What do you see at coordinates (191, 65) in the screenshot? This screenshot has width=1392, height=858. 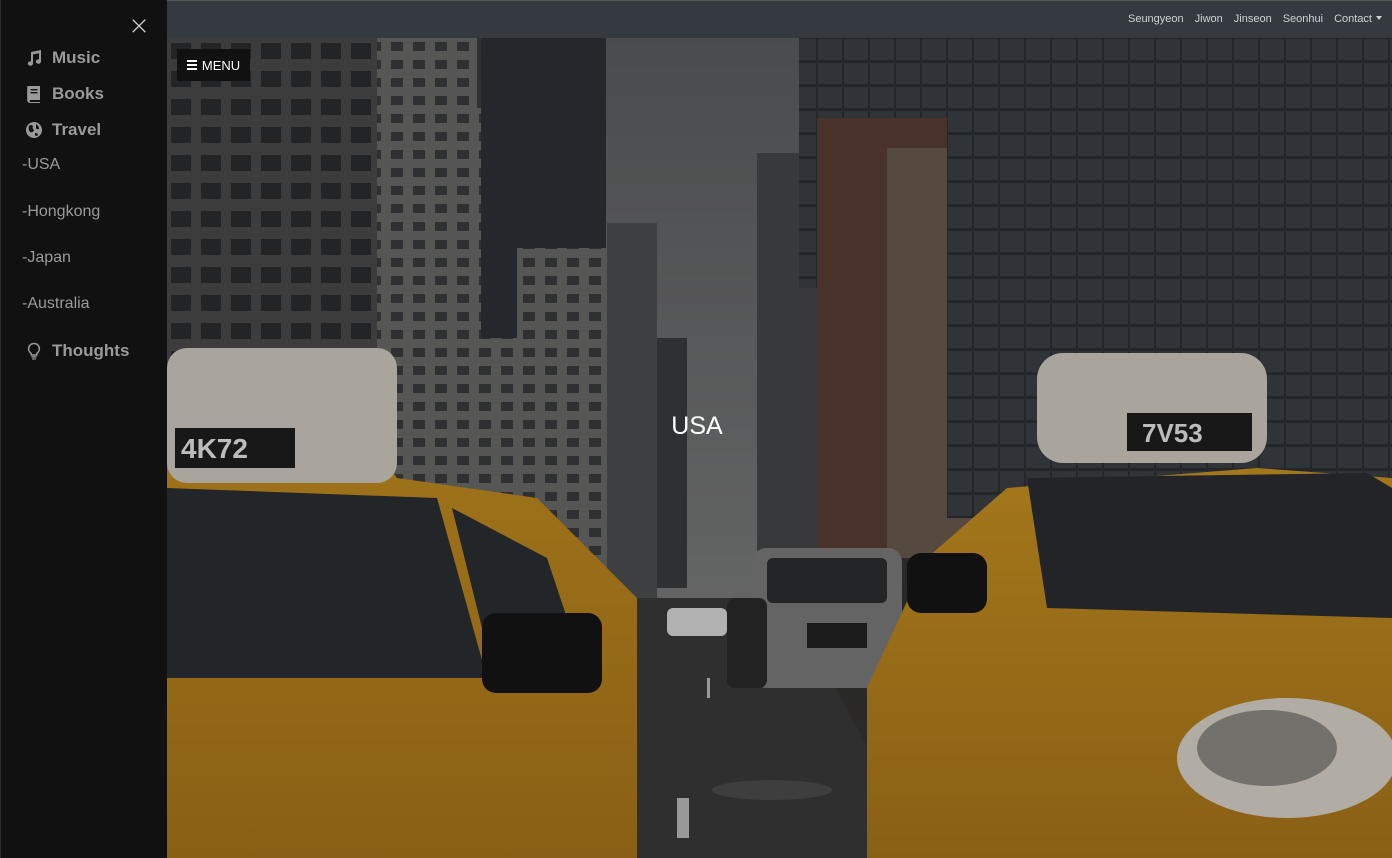 I see `hamburger-icon` at bounding box center [191, 65].